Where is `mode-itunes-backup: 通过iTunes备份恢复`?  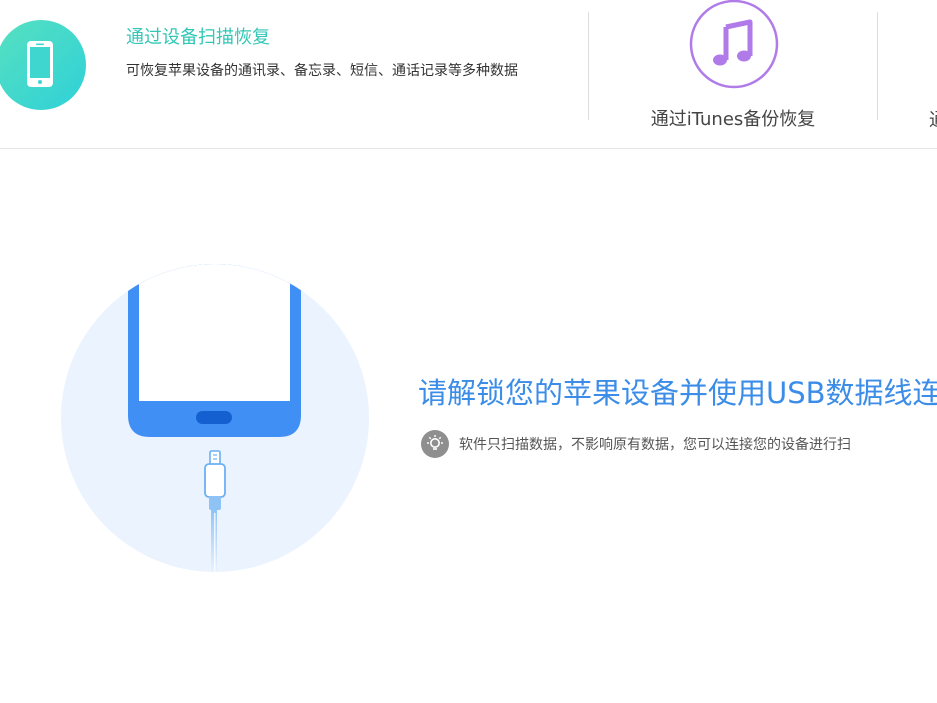 mode-itunes-backup: 通过iTunes备份恢复 is located at coordinates (733, 74).